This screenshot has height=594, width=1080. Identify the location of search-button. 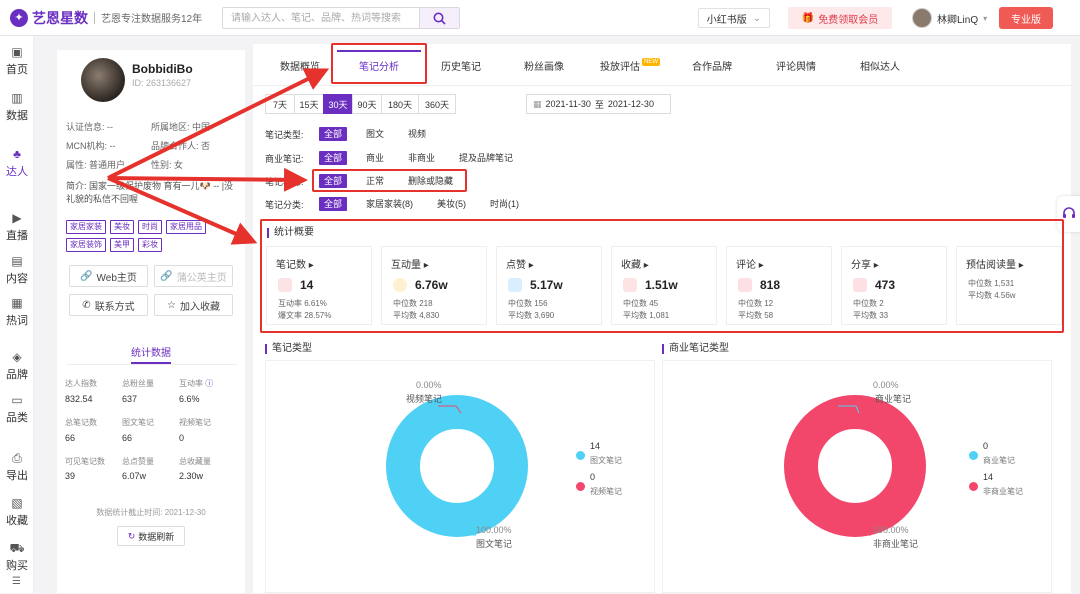
(439, 18).